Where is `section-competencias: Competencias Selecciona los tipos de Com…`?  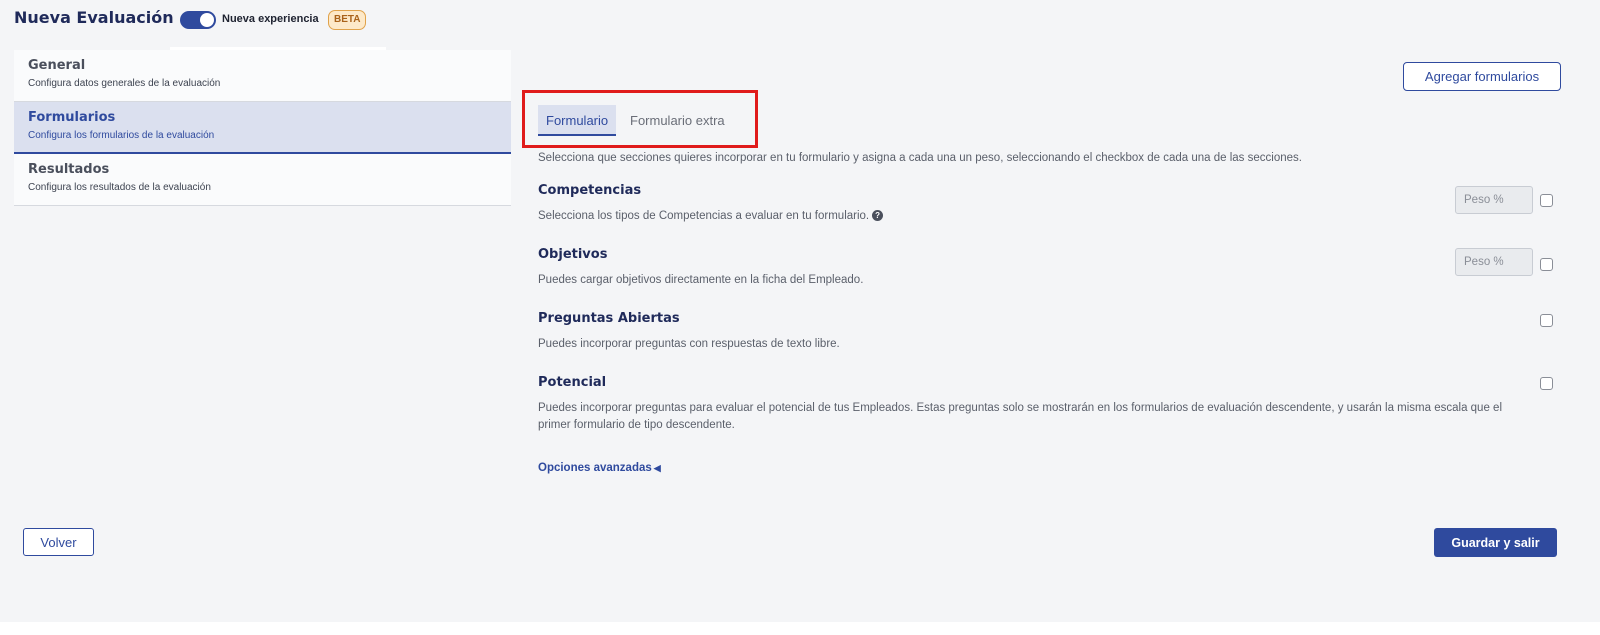
section-competencias: Competencias Selecciona los tipos de Com… is located at coordinates (1053, 204).